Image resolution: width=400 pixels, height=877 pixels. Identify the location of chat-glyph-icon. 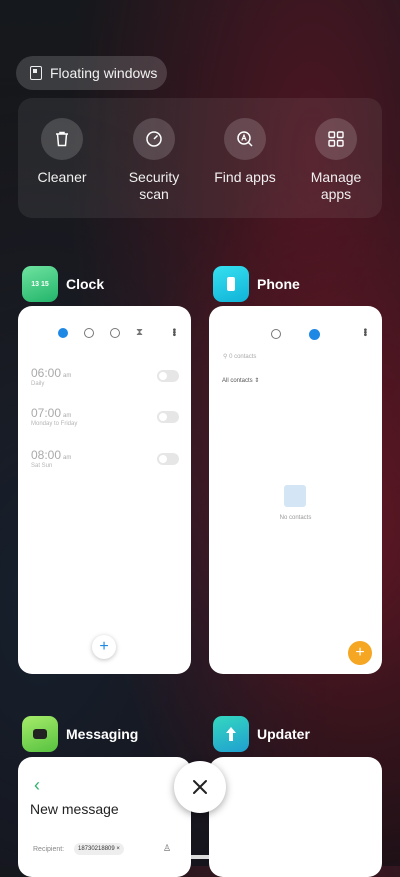
(40, 734).